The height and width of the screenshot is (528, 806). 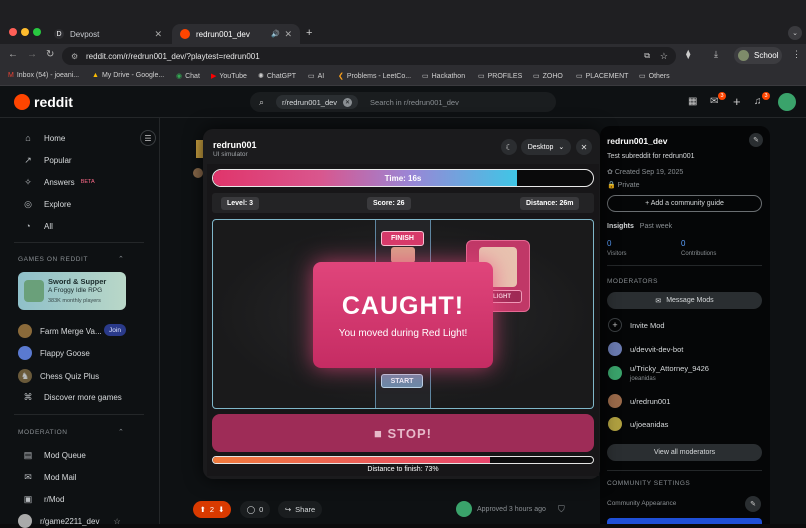 What do you see at coordinates (684, 521) in the screenshot?
I see `primary-action-button` at bounding box center [684, 521].